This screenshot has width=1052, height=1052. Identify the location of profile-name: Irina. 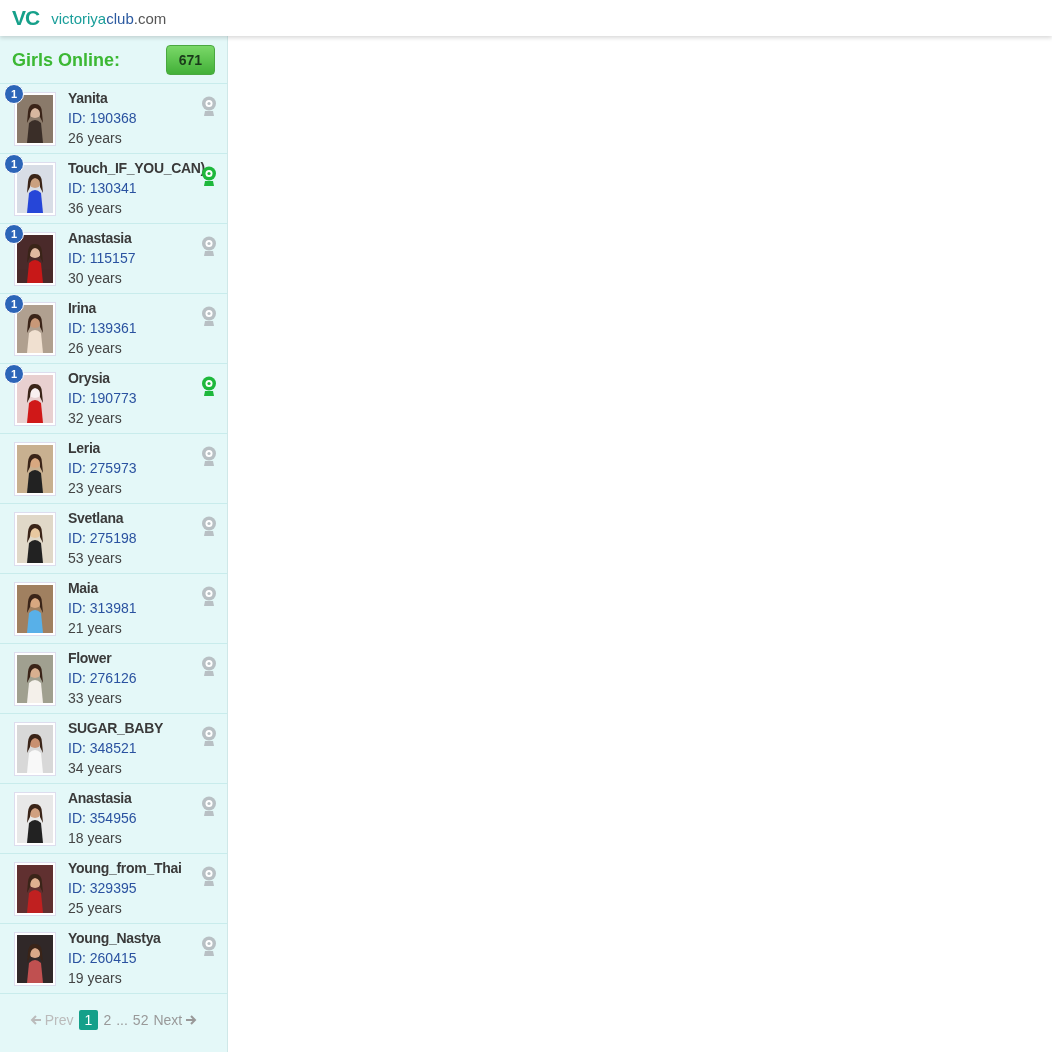
(102, 308).